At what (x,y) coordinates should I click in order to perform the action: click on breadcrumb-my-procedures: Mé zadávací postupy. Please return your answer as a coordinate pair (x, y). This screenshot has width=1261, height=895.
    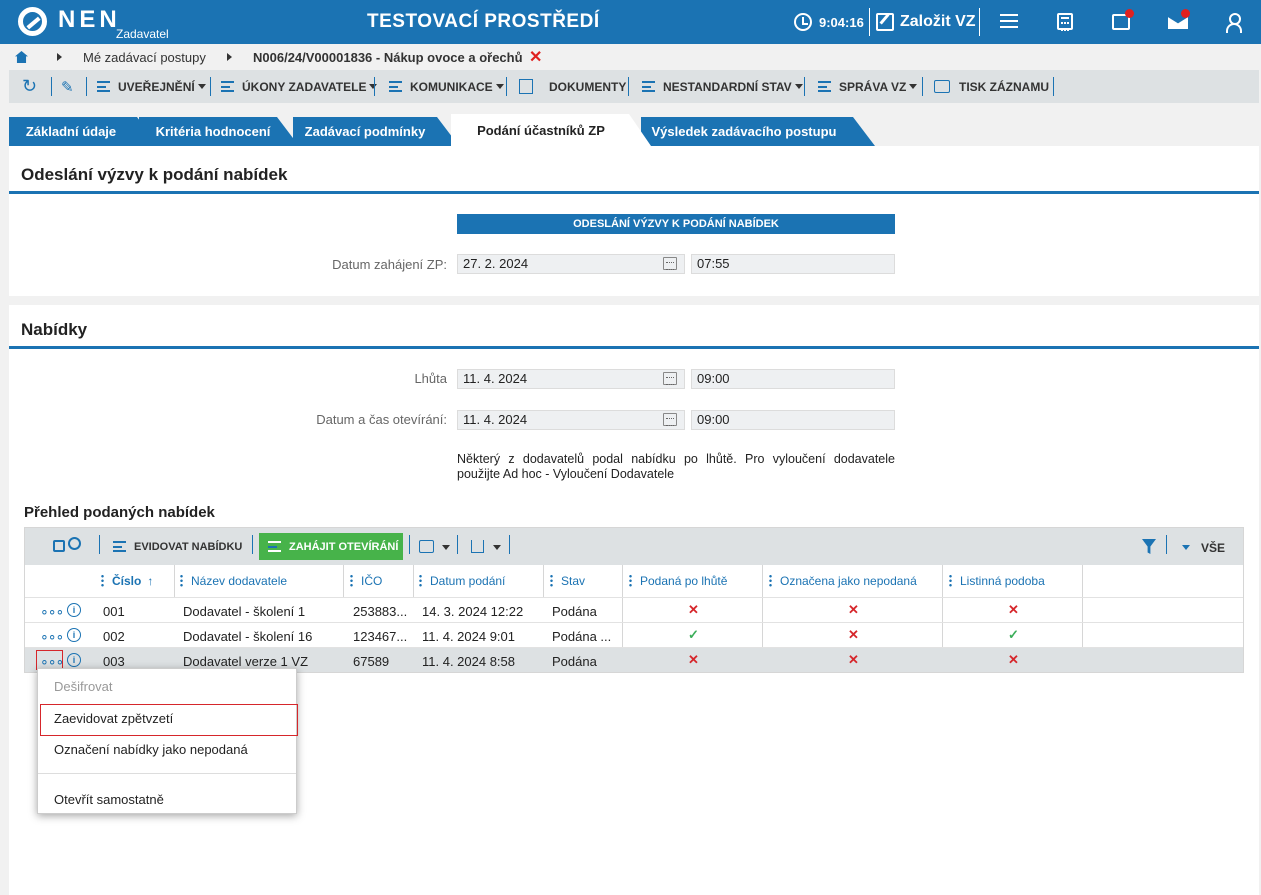
    Looking at the image, I should click on (144, 57).